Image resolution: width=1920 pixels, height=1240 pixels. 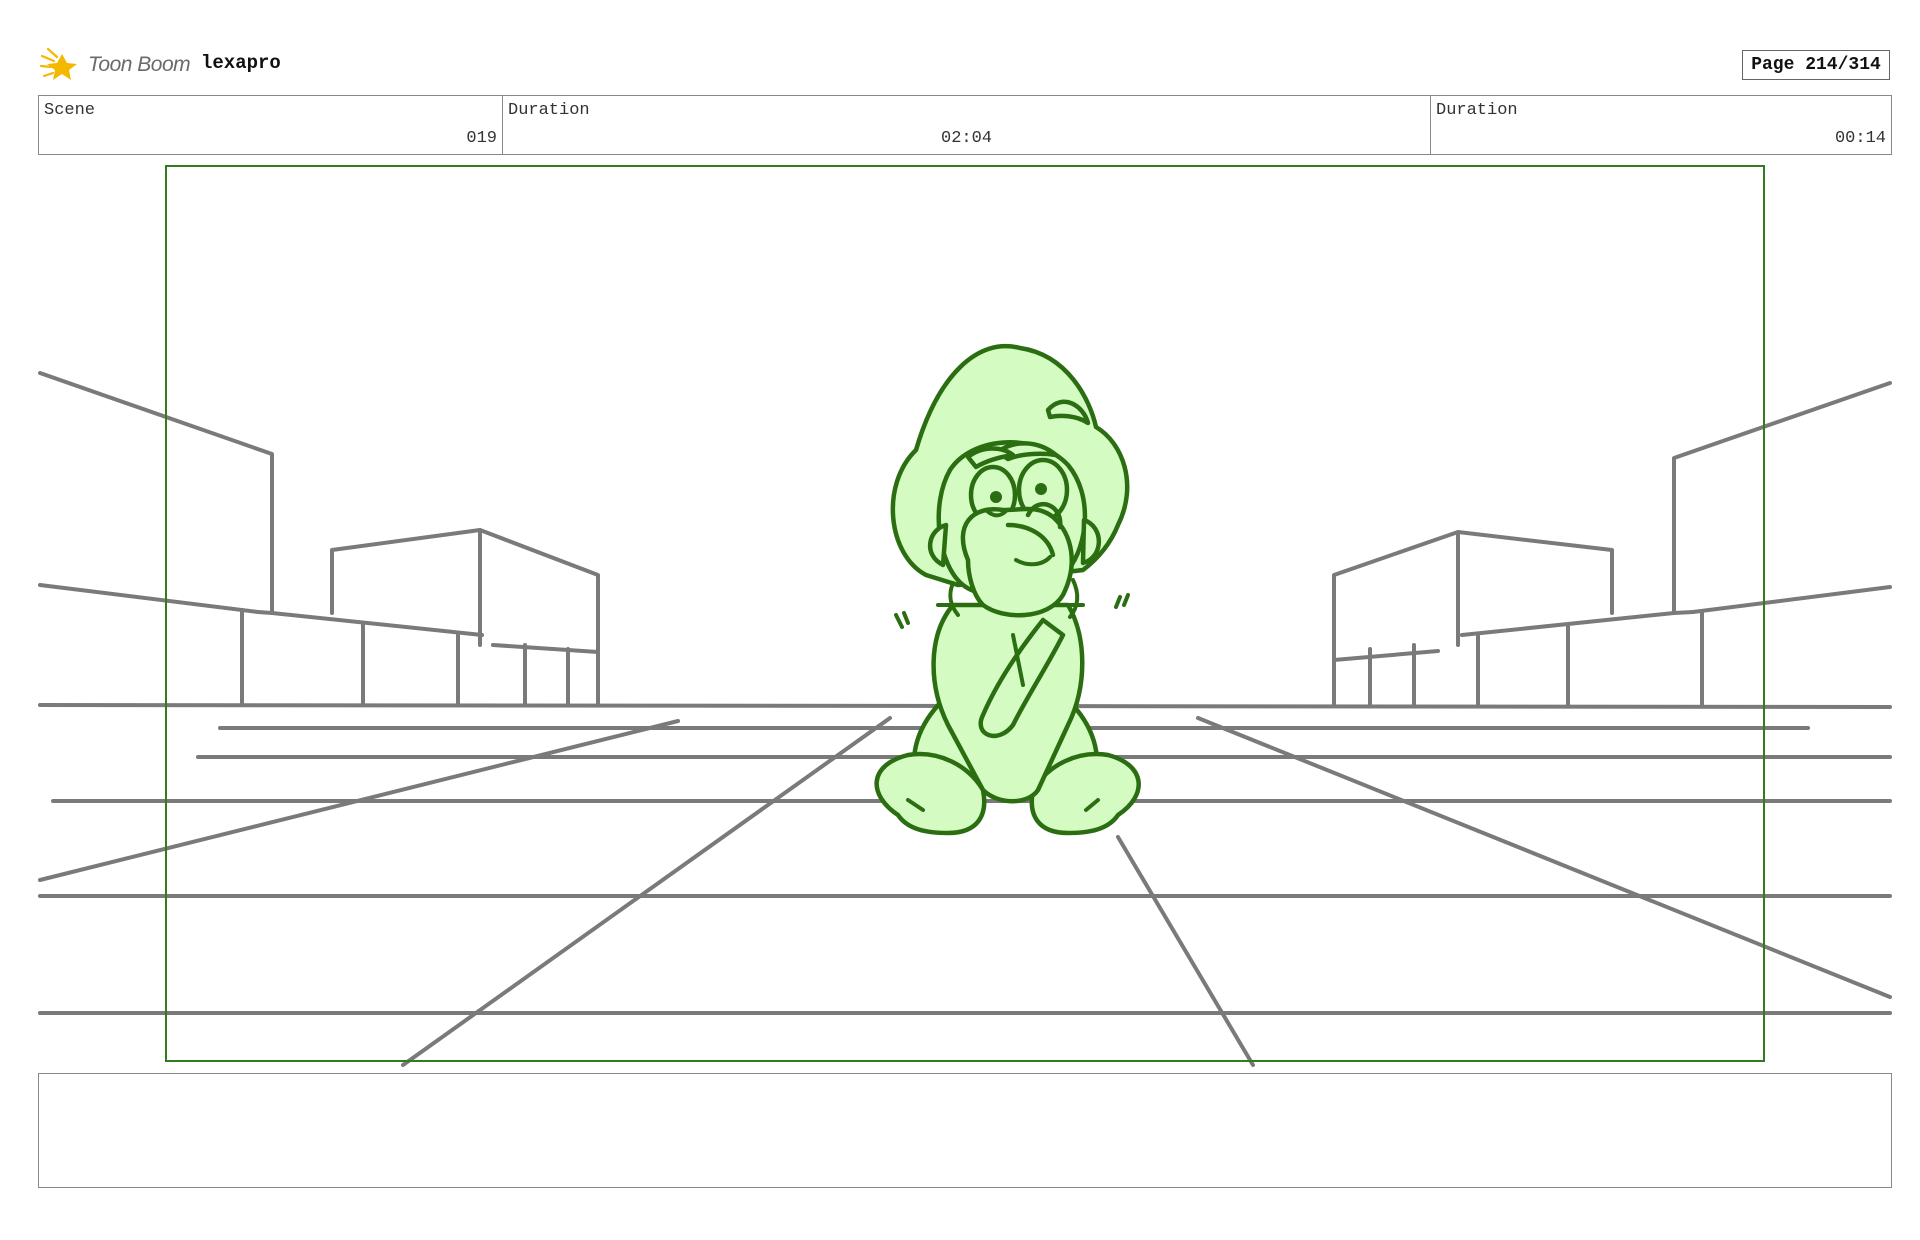 What do you see at coordinates (58, 63) in the screenshot?
I see `toon-boom-star-icon` at bounding box center [58, 63].